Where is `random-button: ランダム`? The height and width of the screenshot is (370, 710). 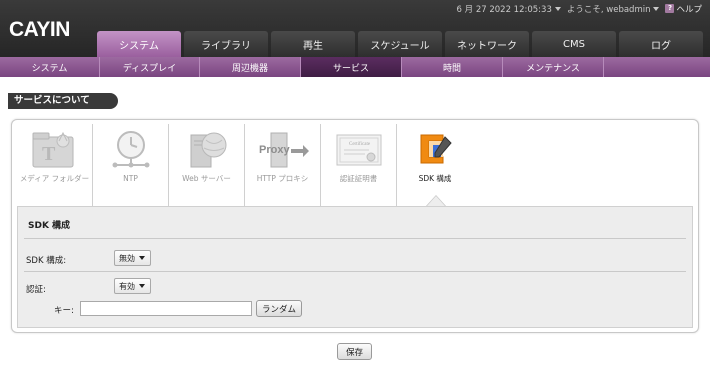
random-button: ランダム is located at coordinates (279, 308).